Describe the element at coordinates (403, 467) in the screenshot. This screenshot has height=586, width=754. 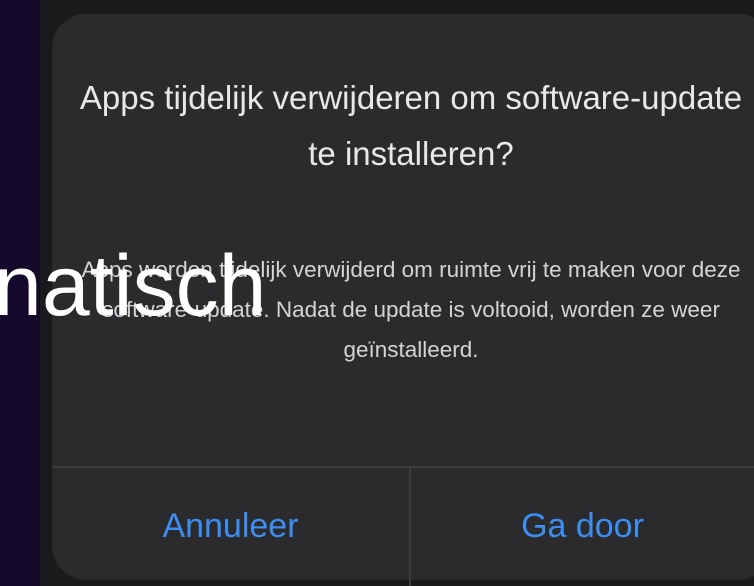
I see `button-divider-horizontal` at that location.